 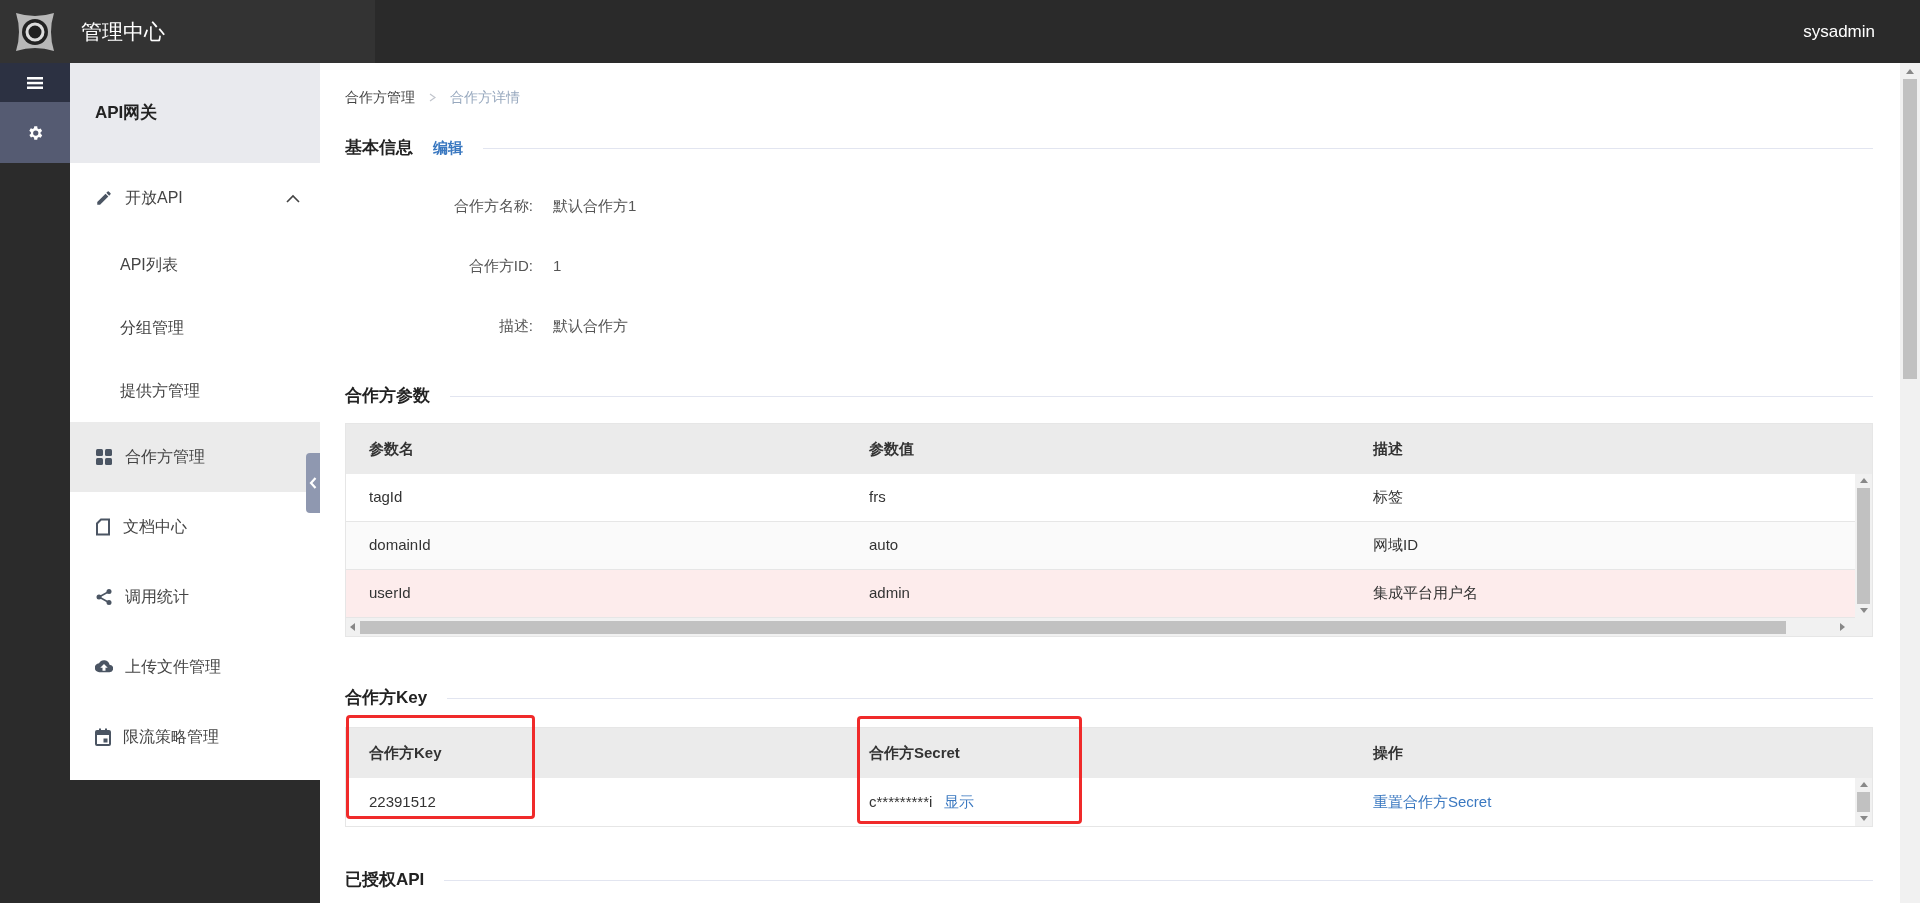 I want to click on section-title: 基本信息, so click(x=379, y=148).